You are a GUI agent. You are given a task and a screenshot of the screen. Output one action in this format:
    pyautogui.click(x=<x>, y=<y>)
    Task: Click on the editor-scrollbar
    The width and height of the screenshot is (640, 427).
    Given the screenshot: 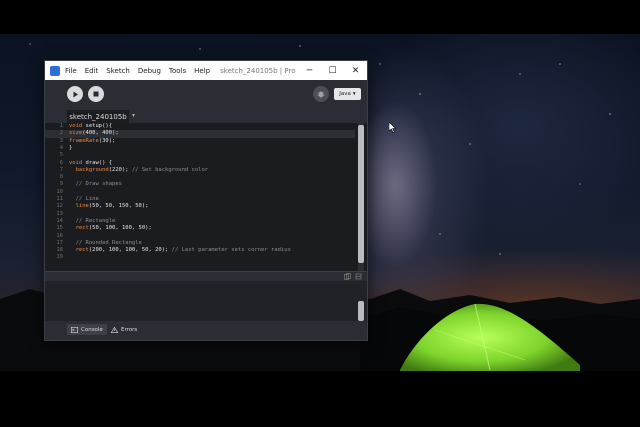 What is the action you would take?
    pyautogui.click(x=361, y=197)
    